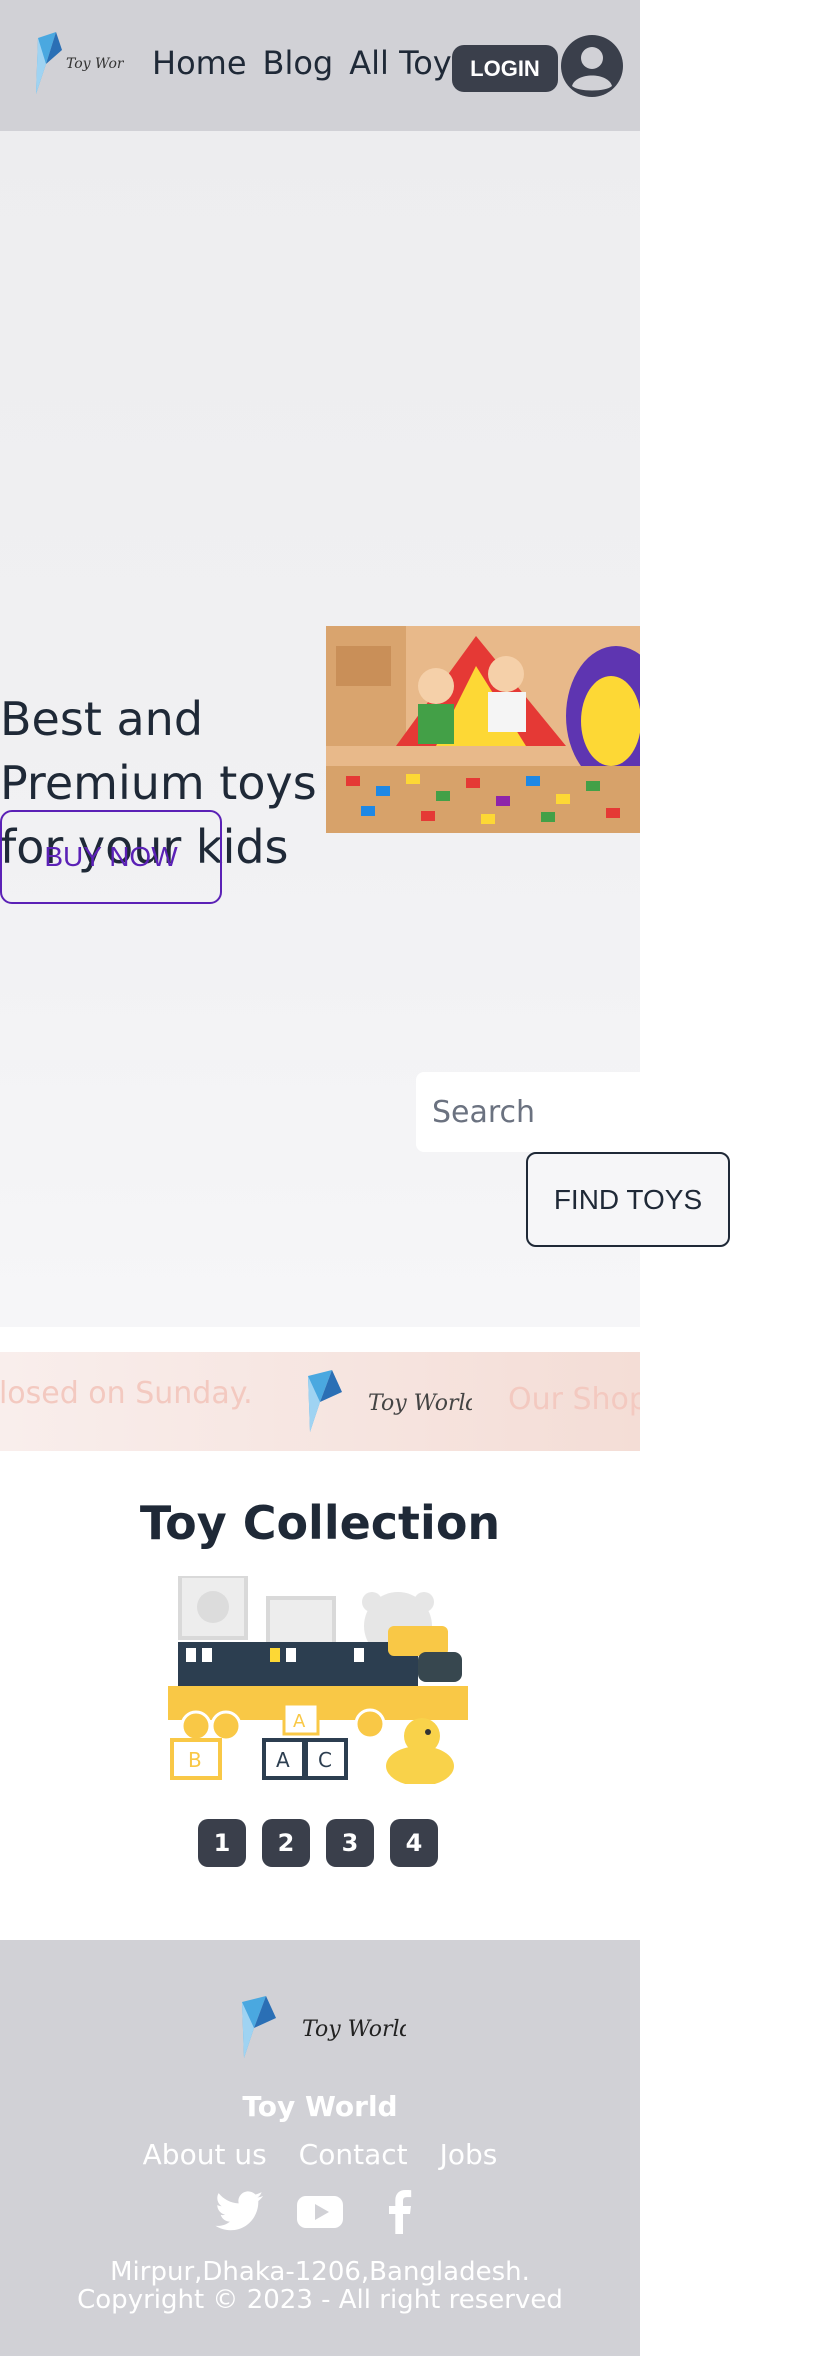 This screenshot has width=832, height=2356. I want to click on youtube-icon, so click(320, 2212).